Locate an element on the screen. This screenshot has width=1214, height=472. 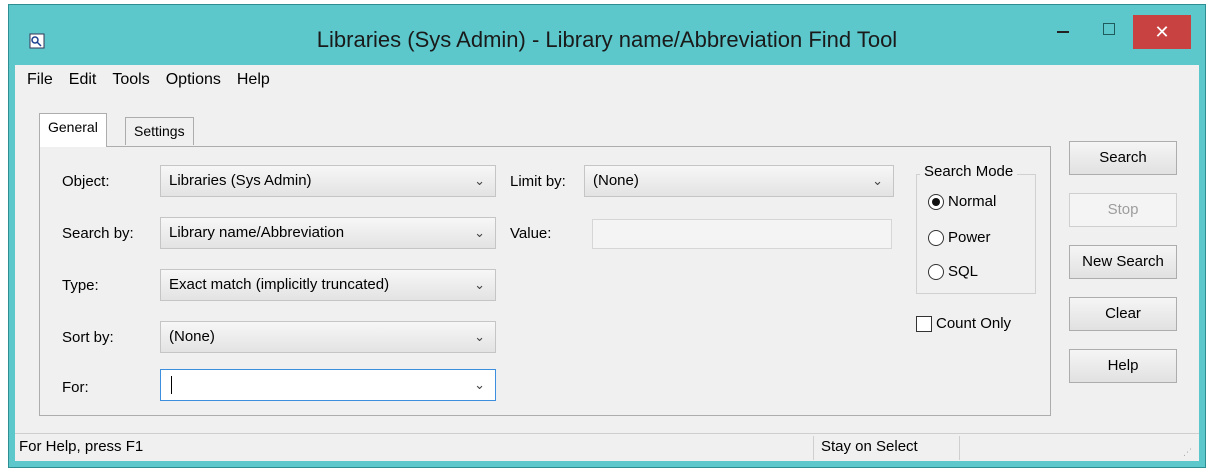
menu-file: File is located at coordinates (40, 80).